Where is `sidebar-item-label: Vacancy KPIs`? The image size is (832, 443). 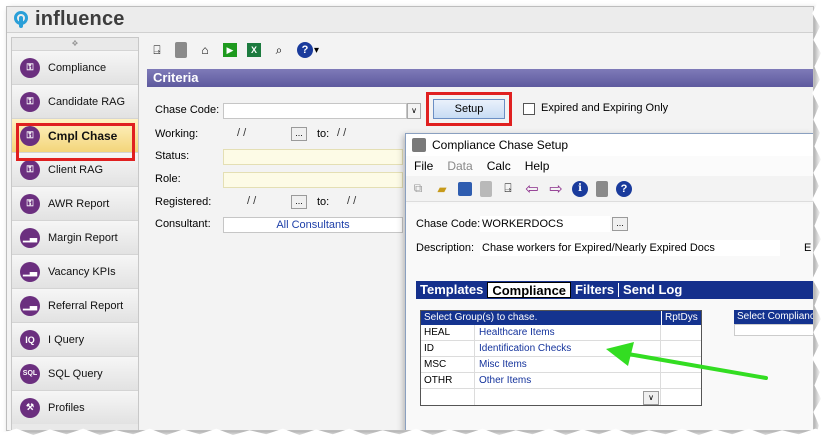
sidebar-item-label: Vacancy KPIs is located at coordinates (82, 271).